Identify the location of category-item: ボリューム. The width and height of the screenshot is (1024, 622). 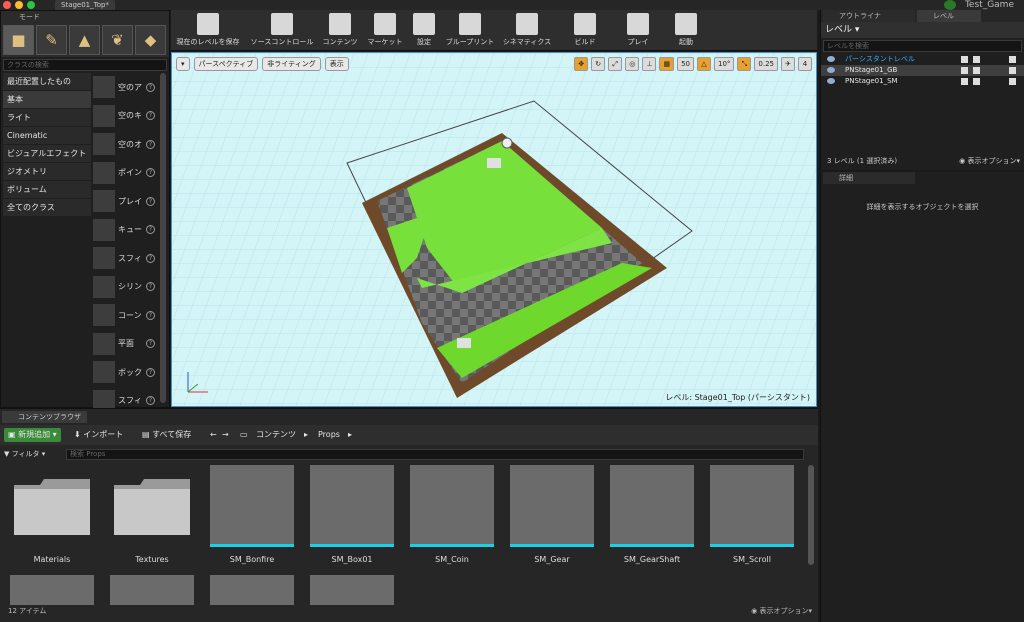
(47, 190).